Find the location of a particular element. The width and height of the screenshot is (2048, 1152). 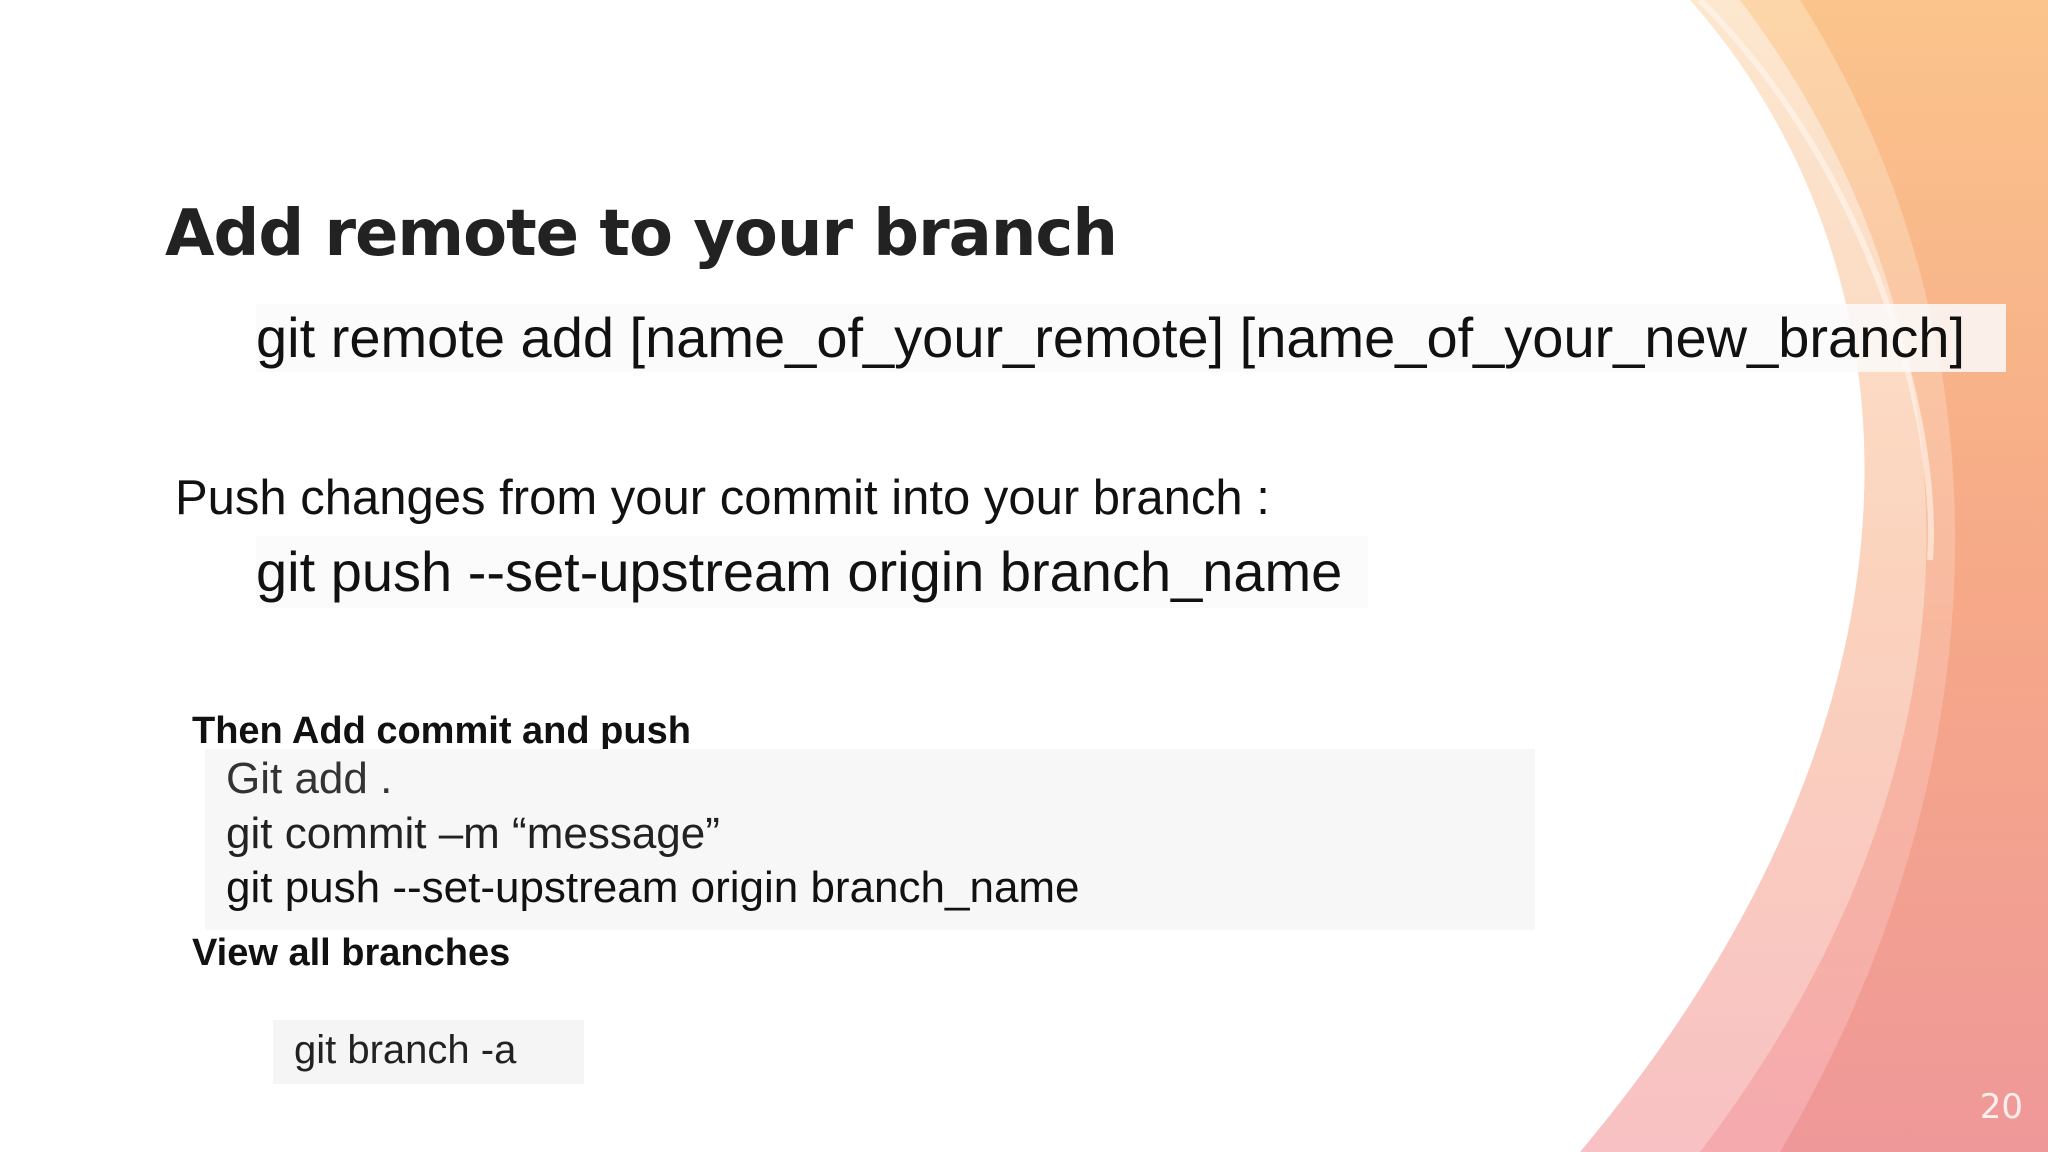

branch-command-box: git branch -a is located at coordinates (428, 1052).